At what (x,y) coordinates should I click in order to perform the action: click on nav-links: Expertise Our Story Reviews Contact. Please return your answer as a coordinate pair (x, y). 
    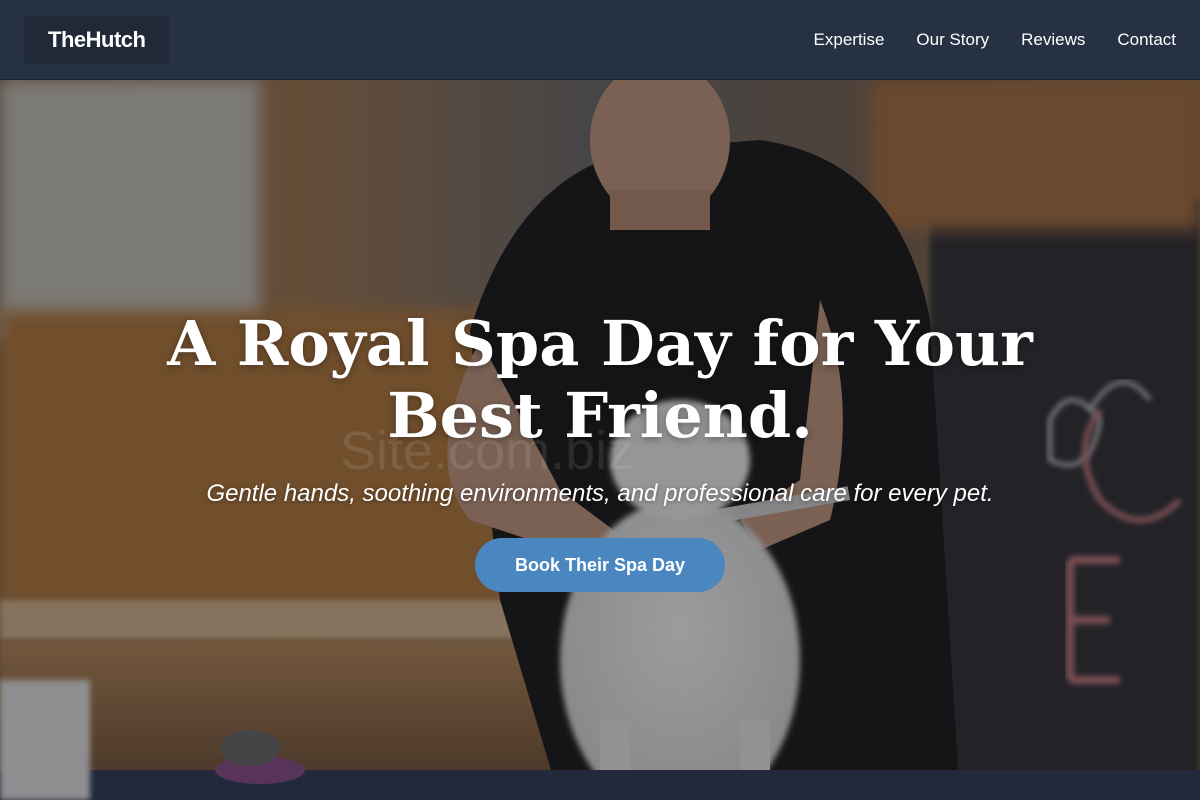
    Looking at the image, I should click on (995, 40).